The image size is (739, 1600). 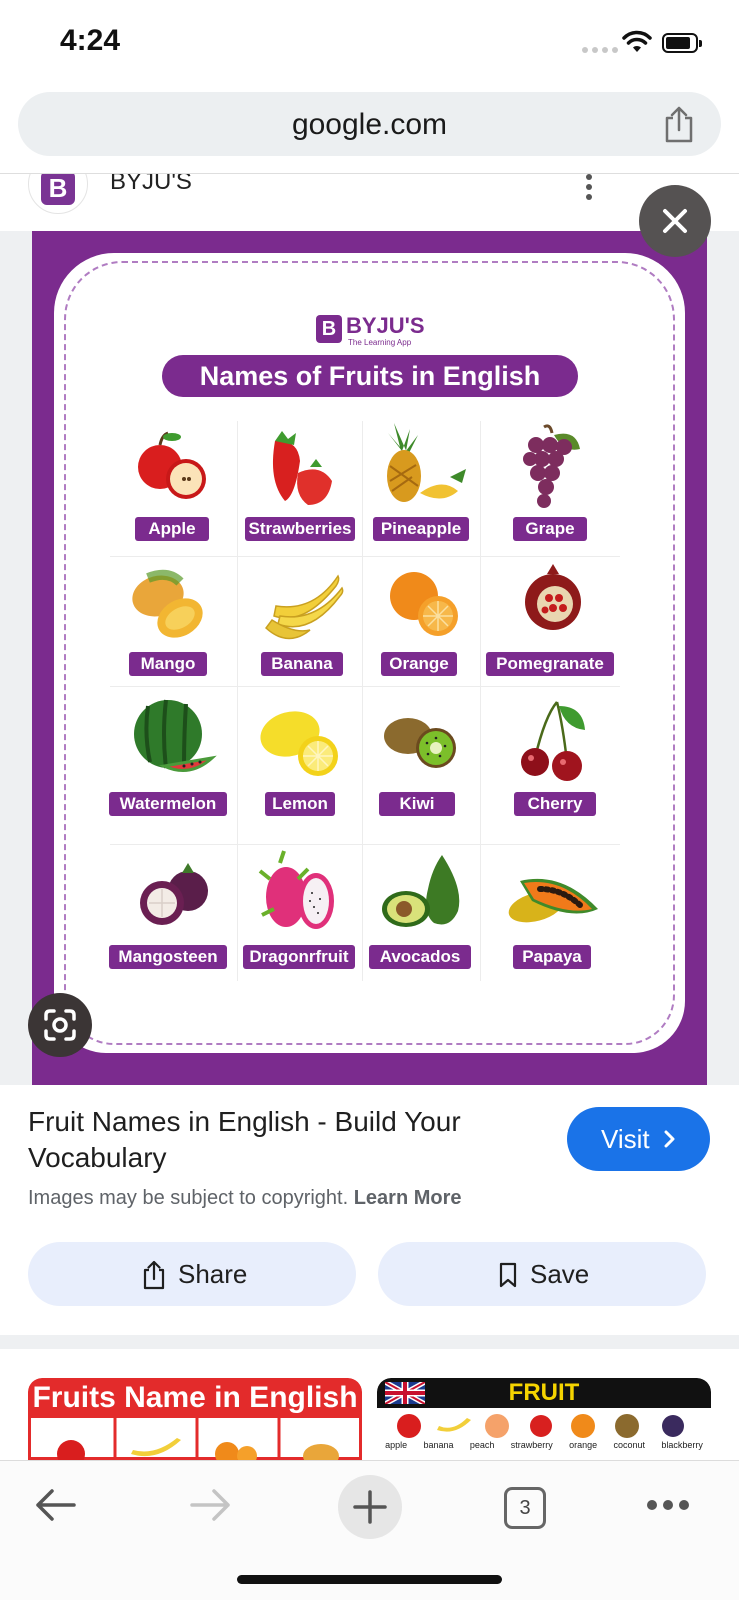 What do you see at coordinates (508, 1275) in the screenshot?
I see `bookmark-icon` at bounding box center [508, 1275].